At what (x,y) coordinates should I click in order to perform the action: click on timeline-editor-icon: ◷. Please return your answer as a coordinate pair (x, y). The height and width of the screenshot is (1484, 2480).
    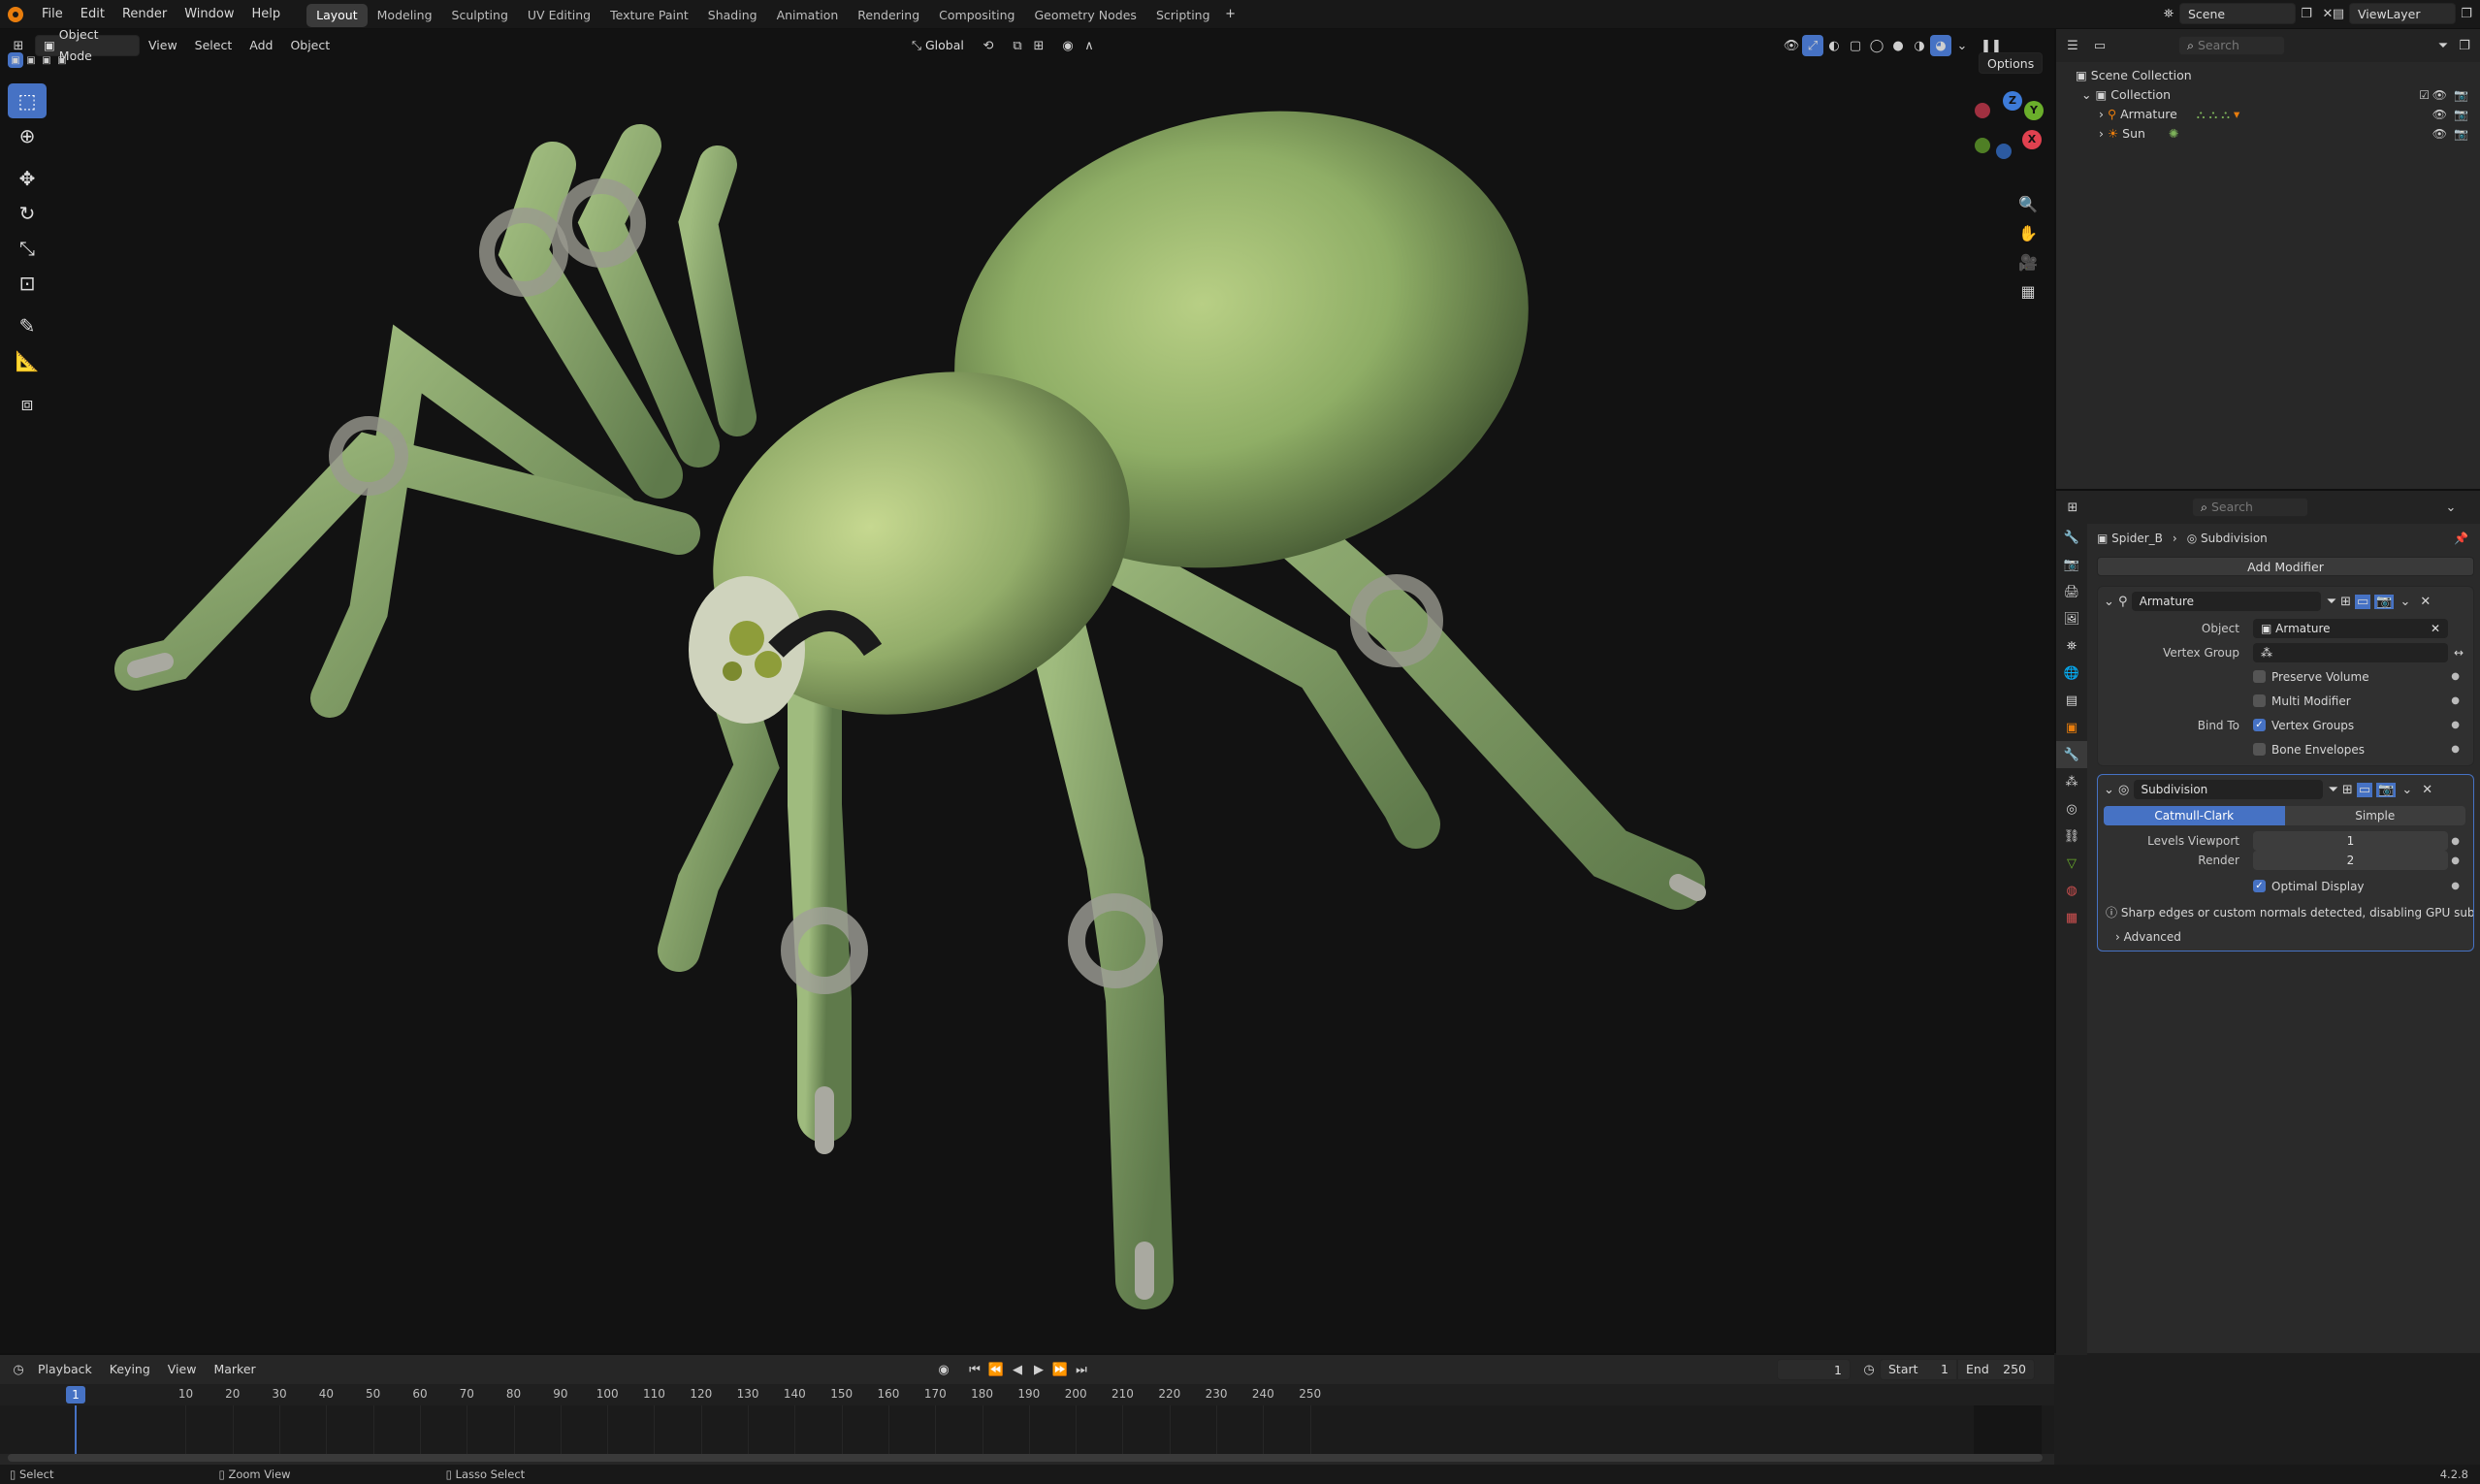
    Looking at the image, I should click on (18, 1369).